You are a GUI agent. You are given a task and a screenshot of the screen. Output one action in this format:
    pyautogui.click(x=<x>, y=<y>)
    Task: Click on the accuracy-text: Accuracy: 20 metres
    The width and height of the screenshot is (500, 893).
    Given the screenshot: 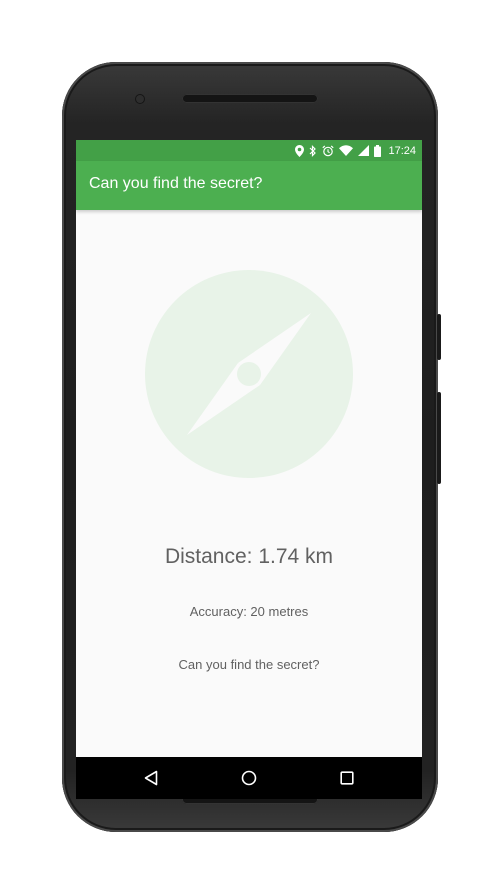 What is the action you would take?
    pyautogui.click(x=249, y=611)
    